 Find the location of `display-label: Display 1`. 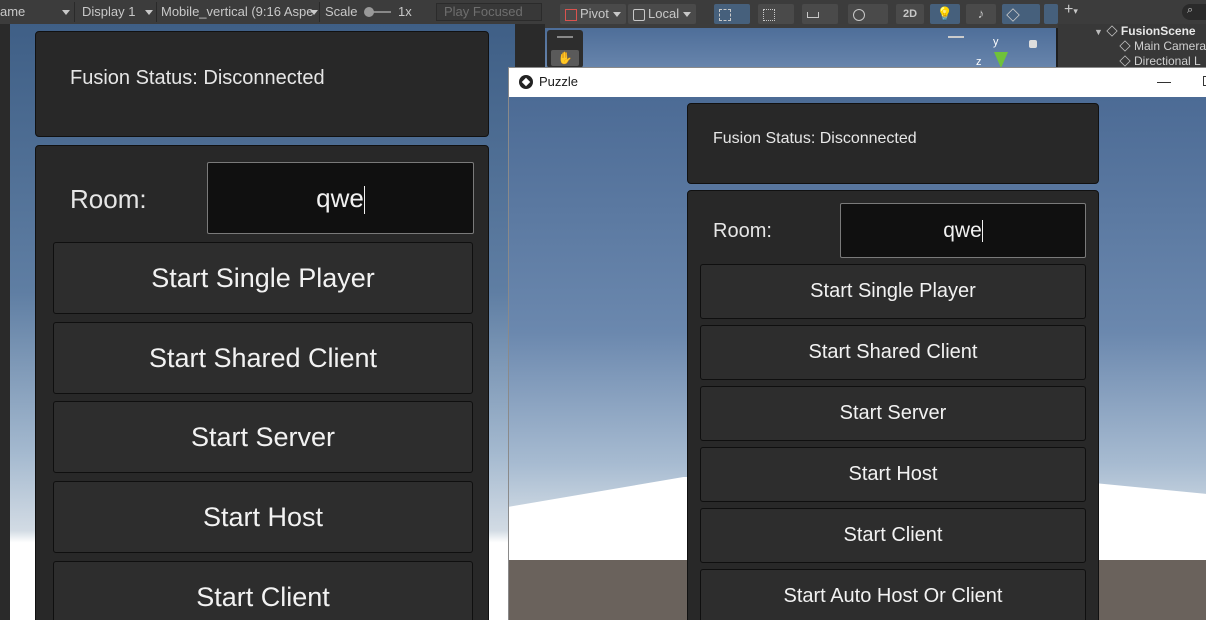

display-label: Display 1 is located at coordinates (109, 11).